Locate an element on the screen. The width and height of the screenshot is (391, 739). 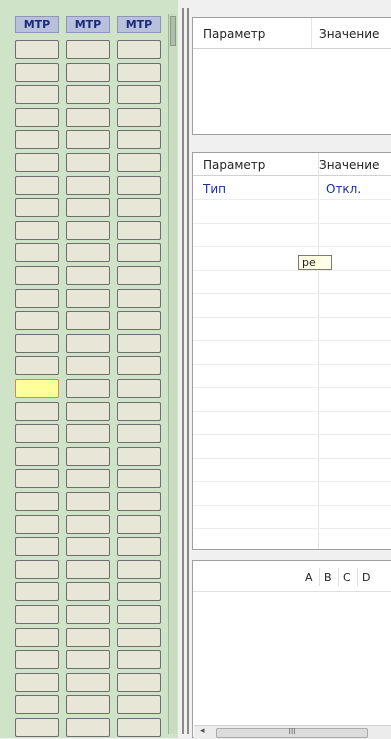
column-separator is located at coordinates (318, 351).